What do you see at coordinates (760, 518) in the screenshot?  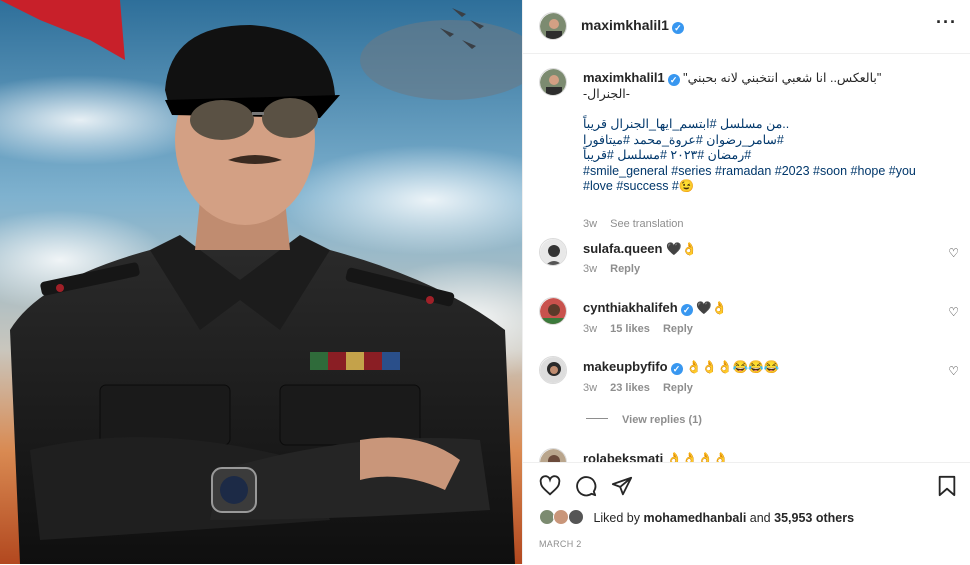 I see `likes-and: and` at bounding box center [760, 518].